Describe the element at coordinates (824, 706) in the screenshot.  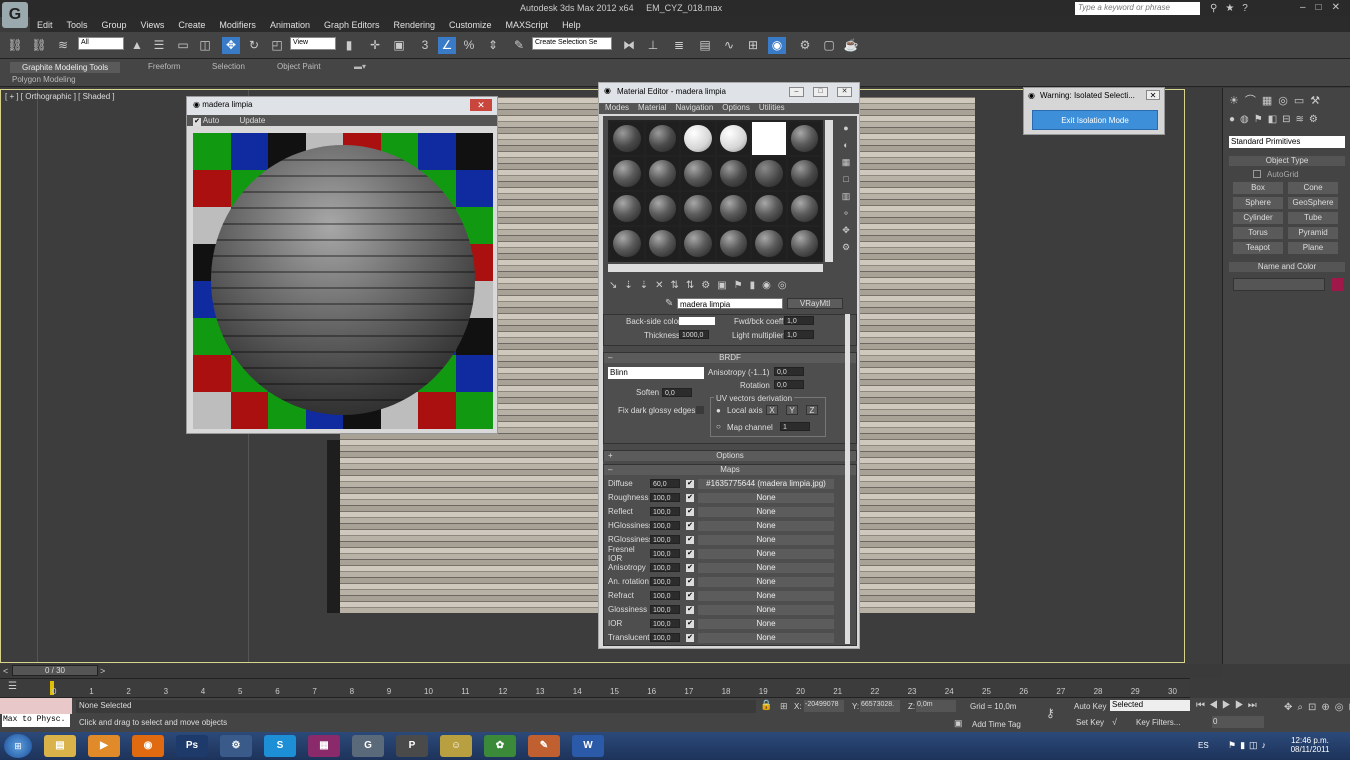
I see `x-coordinate-field: -20499078` at that location.